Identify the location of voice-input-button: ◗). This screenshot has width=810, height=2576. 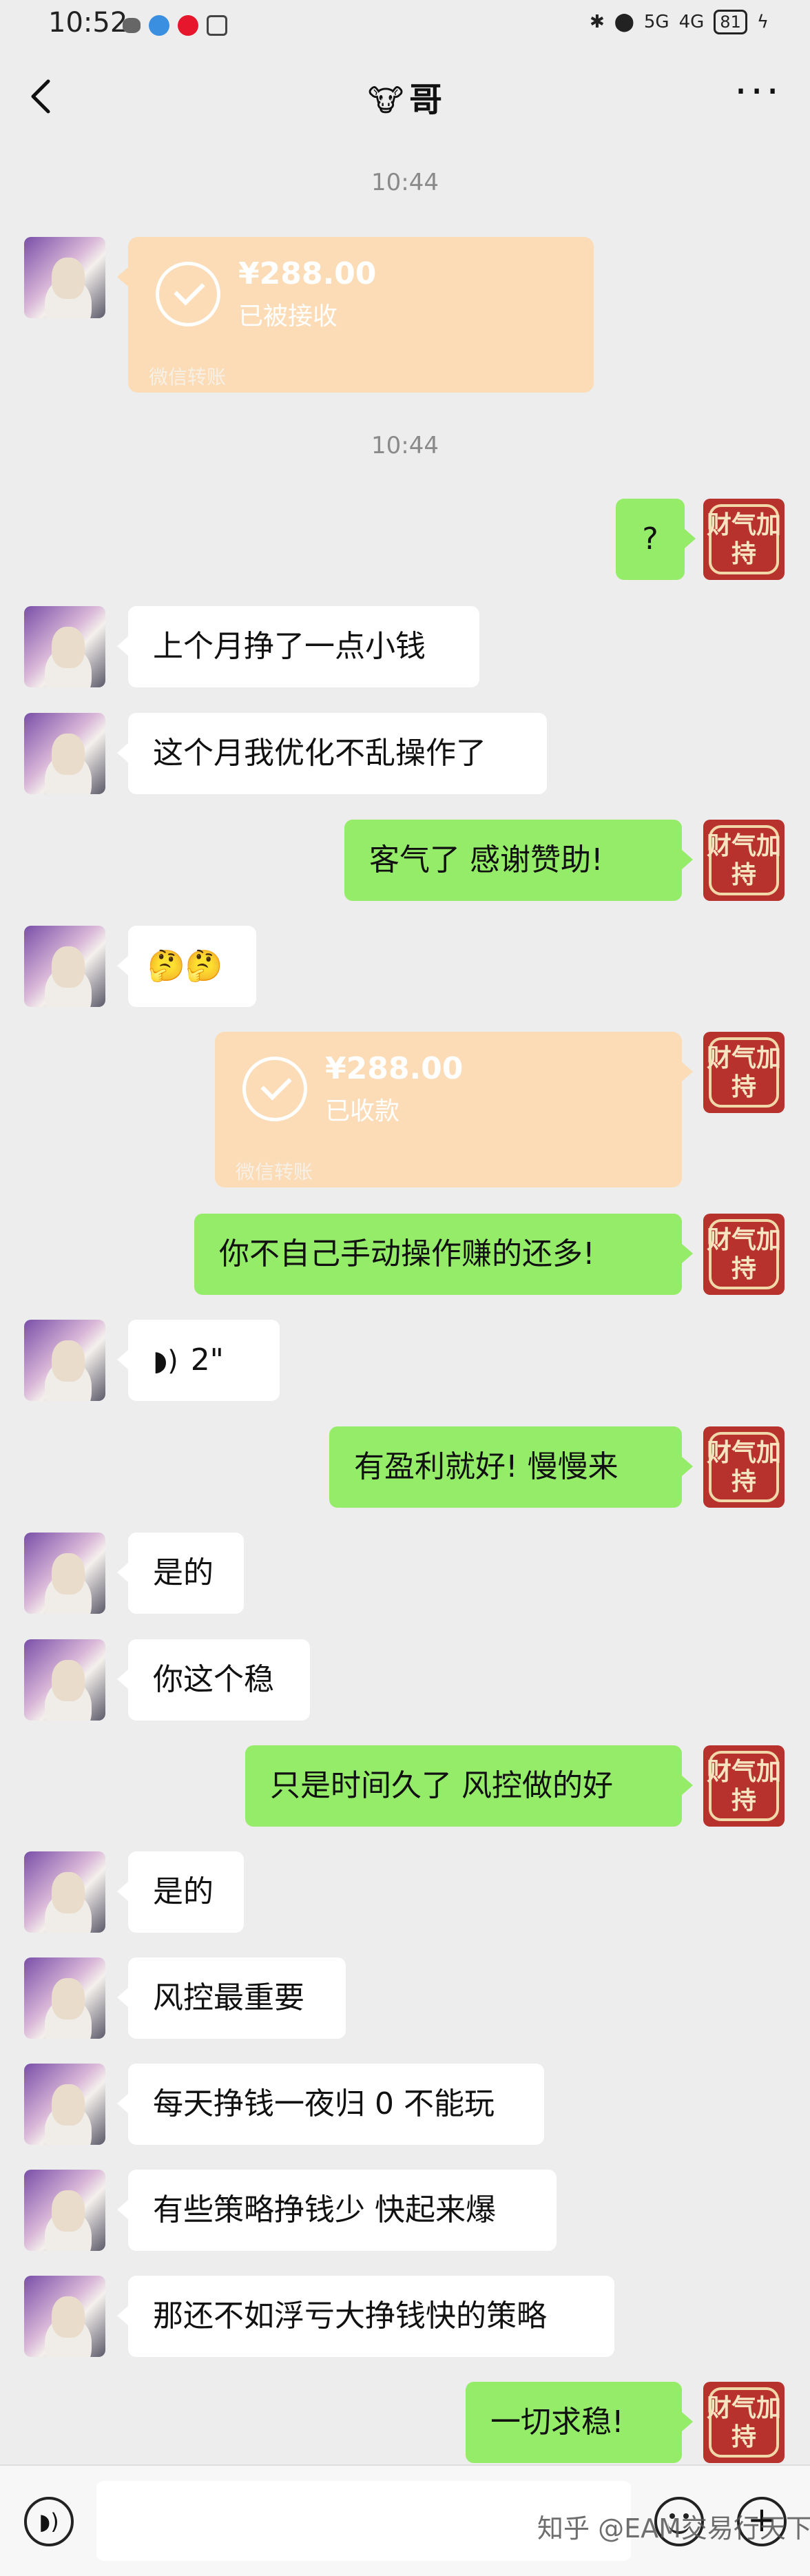
(49, 2521).